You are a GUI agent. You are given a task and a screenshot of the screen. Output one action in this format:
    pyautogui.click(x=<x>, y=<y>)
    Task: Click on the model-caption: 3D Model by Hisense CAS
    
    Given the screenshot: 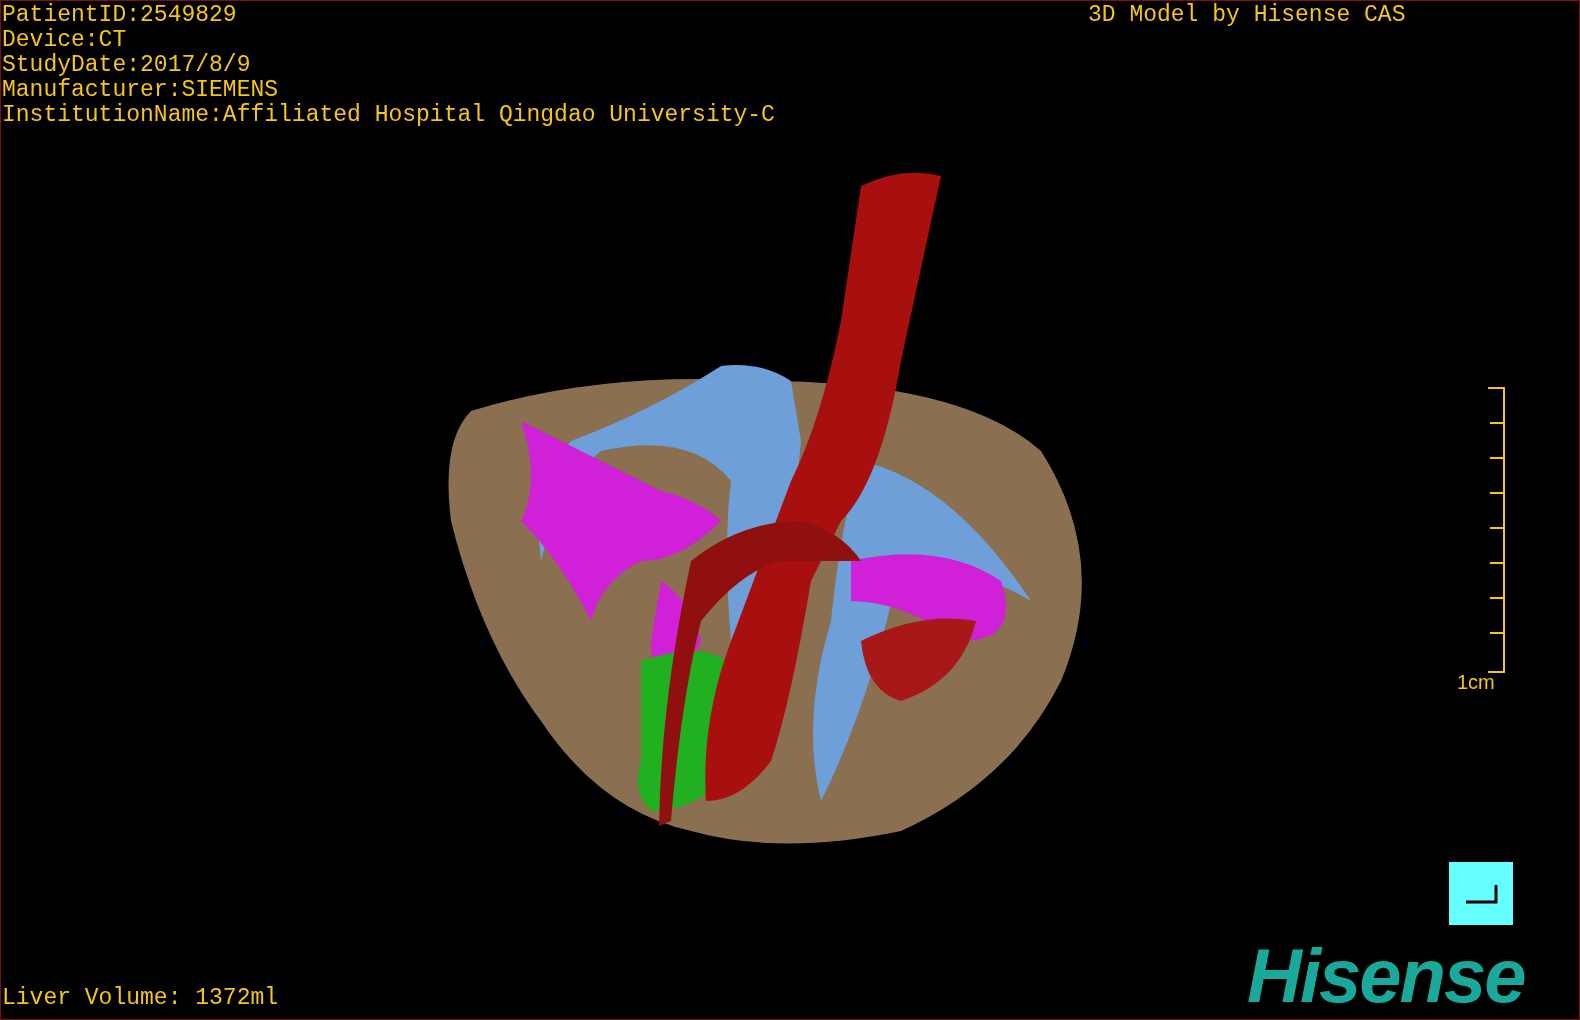 What is the action you would take?
    pyautogui.click(x=1247, y=15)
    